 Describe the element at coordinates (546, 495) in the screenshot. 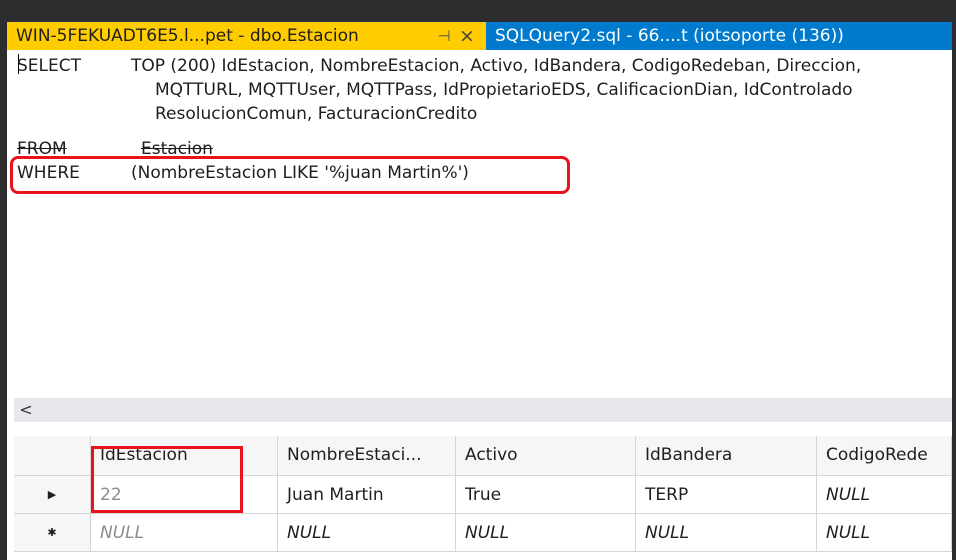

I see `grid-cell: True` at that location.